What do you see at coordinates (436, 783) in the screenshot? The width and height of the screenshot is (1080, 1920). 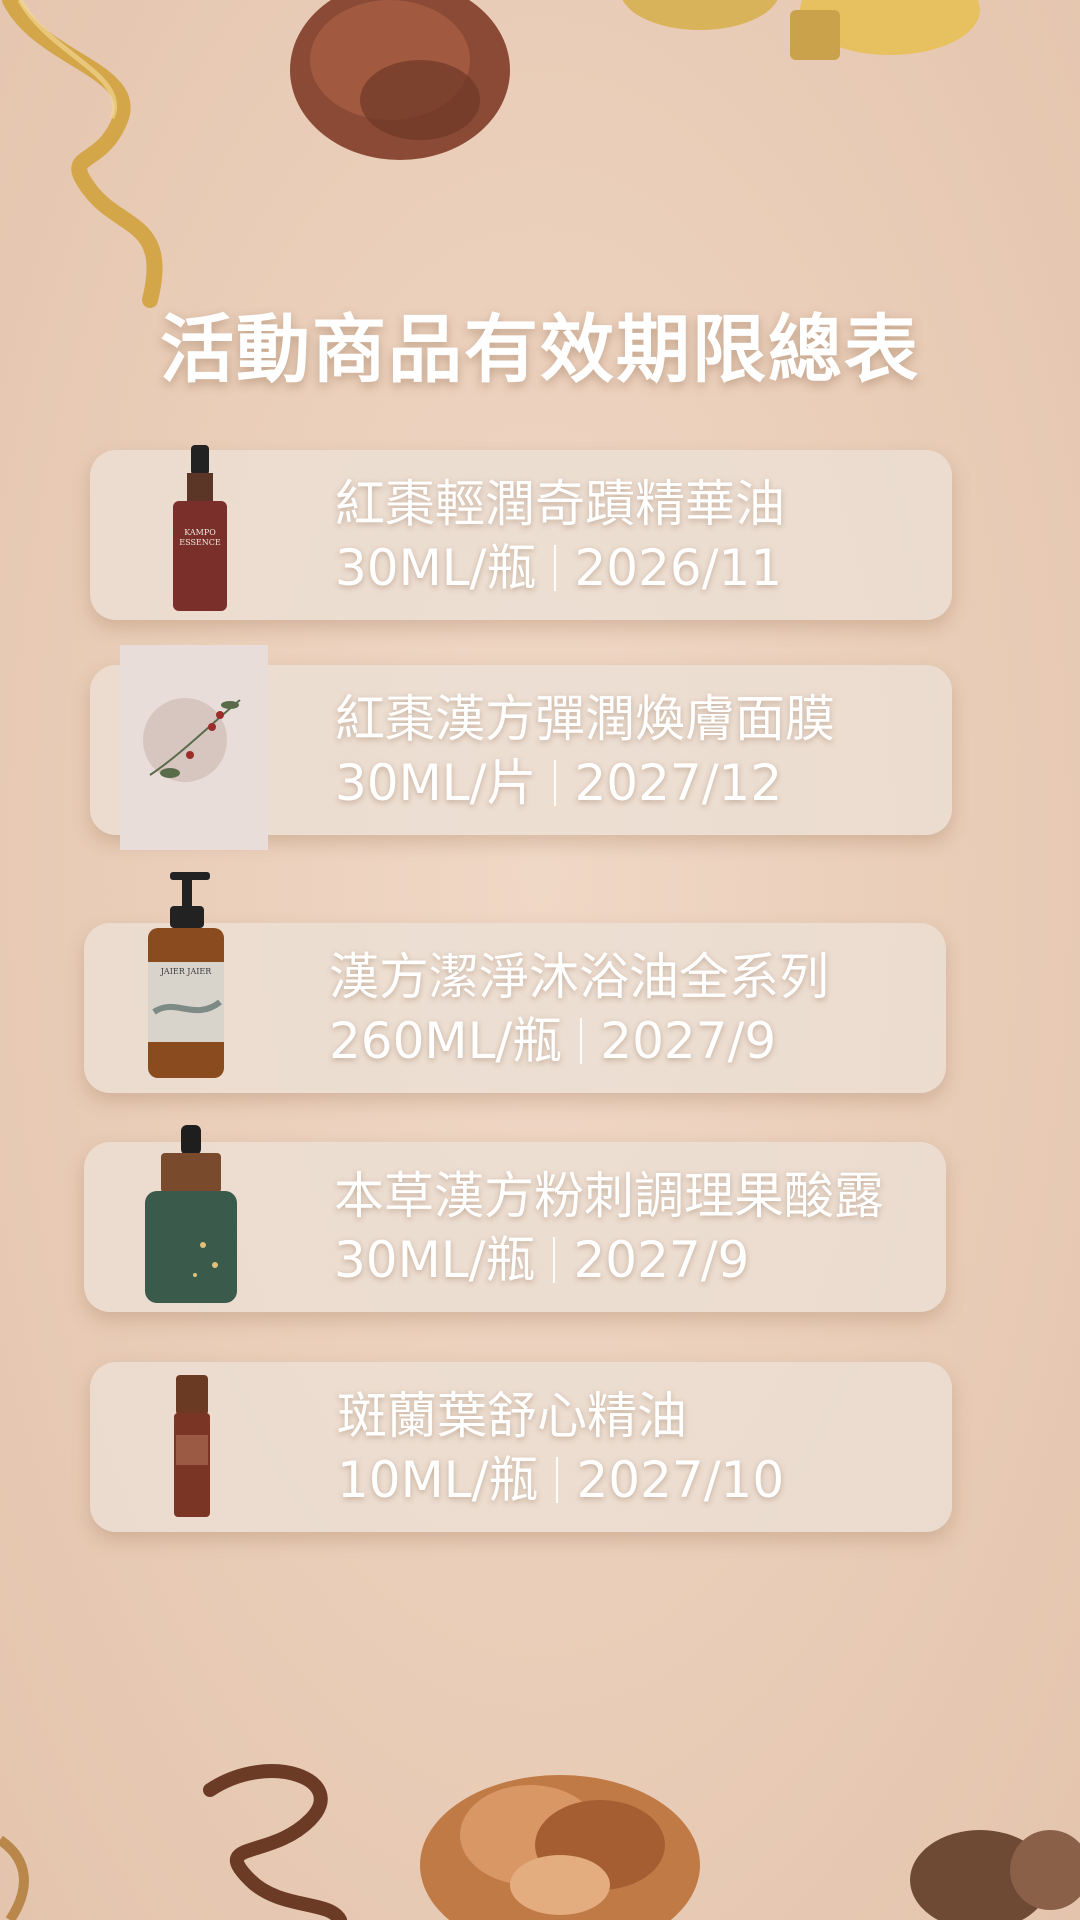 I see `product-spec: 30ML/片` at bounding box center [436, 783].